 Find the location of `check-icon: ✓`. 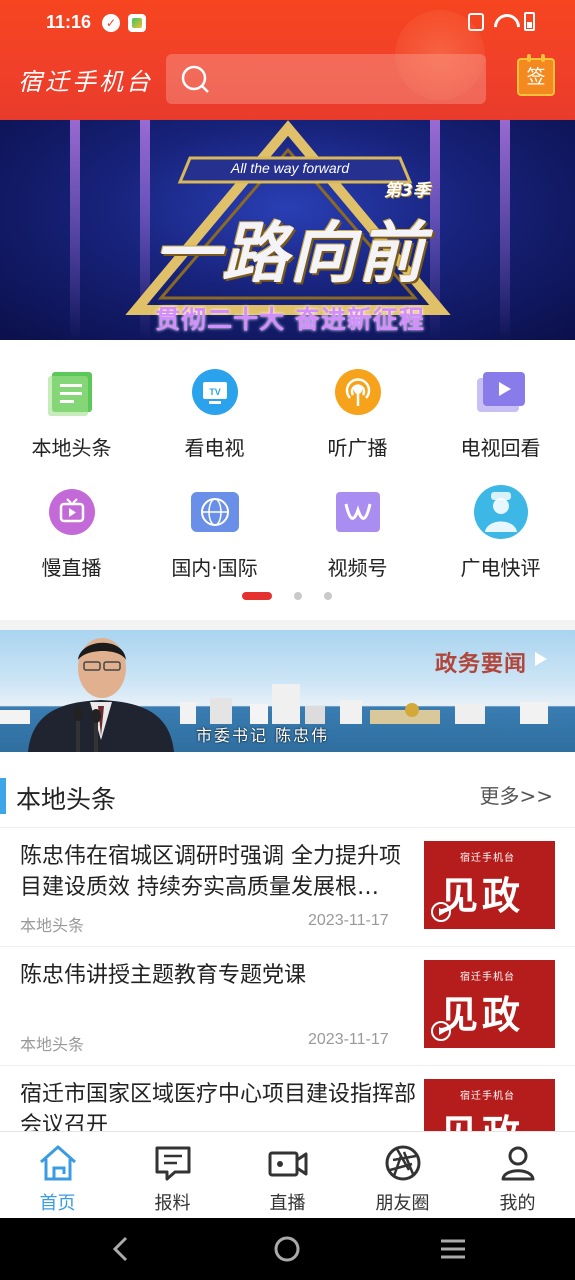

check-icon: ✓ is located at coordinates (111, 23).